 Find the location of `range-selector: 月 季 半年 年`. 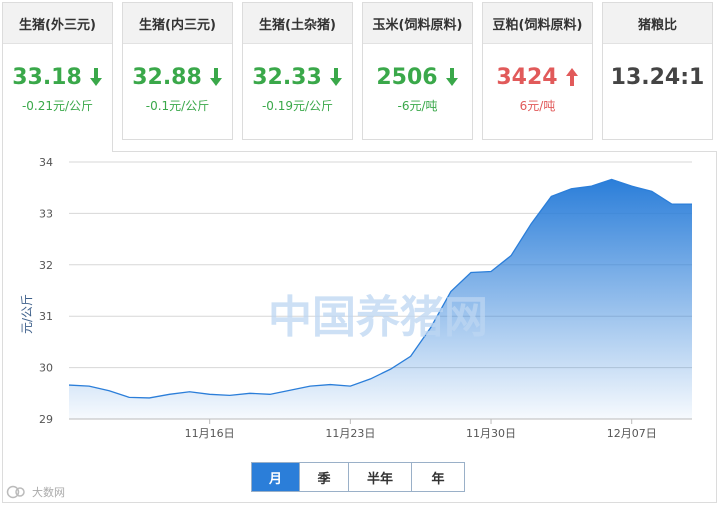

range-selector: 月 季 半年 年 is located at coordinates (358, 477).